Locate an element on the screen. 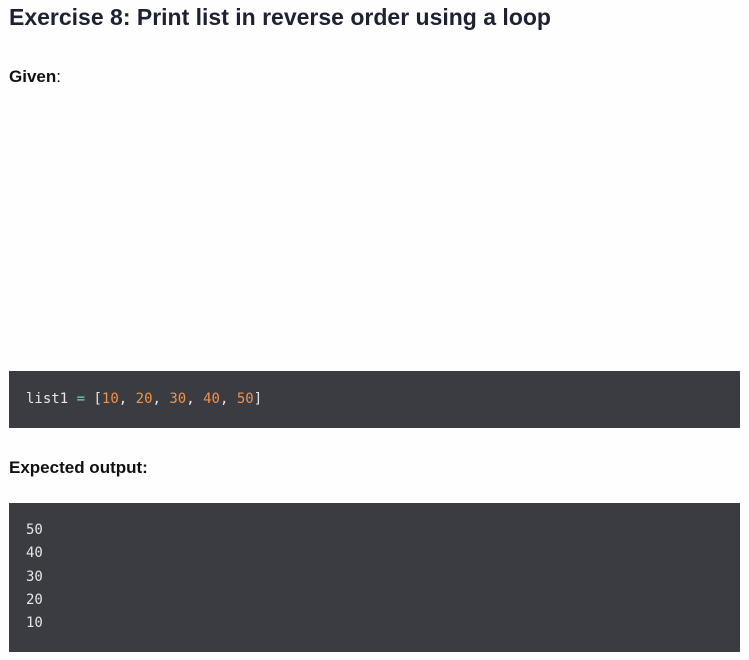  output-line: 40 is located at coordinates (34, 553).